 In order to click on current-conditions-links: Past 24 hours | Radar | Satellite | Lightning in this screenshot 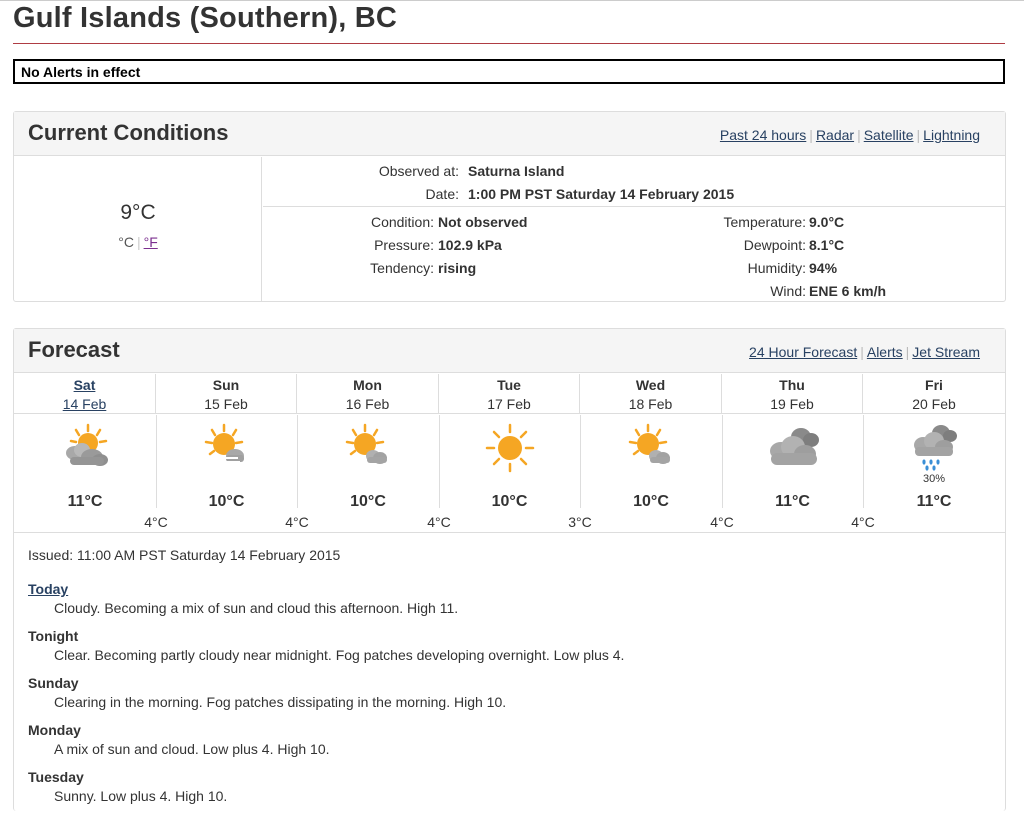, I will do `click(849, 135)`.